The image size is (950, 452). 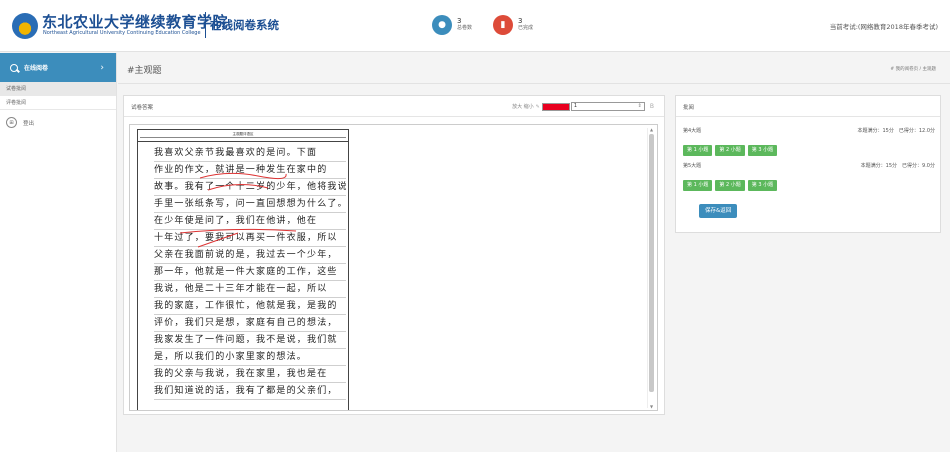 I want to click on chevron-right-icon: ›, so click(x=102, y=67).